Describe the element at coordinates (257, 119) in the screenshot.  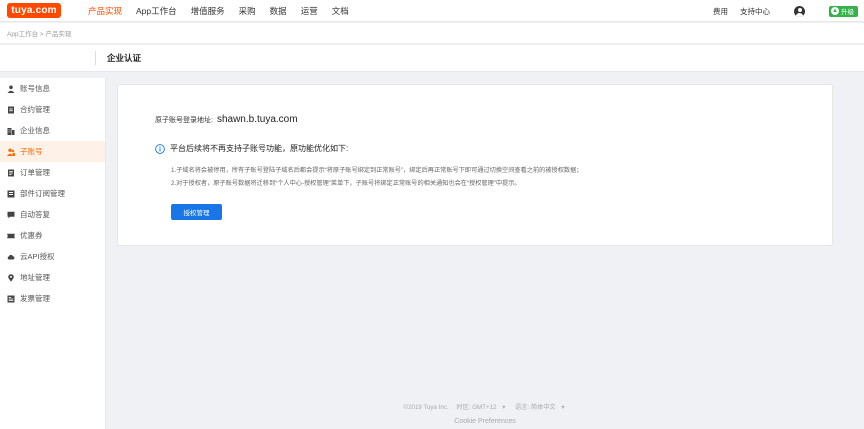
I see `login-address-value: shawn.b.tuya.com` at that location.